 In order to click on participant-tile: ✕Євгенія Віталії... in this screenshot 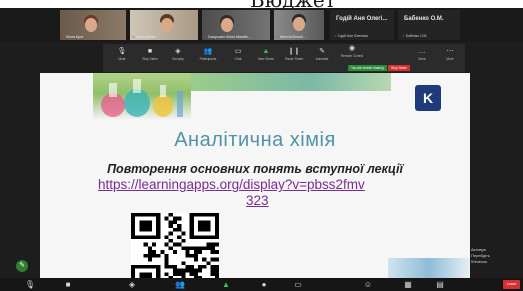, I will do `click(299, 25)`.